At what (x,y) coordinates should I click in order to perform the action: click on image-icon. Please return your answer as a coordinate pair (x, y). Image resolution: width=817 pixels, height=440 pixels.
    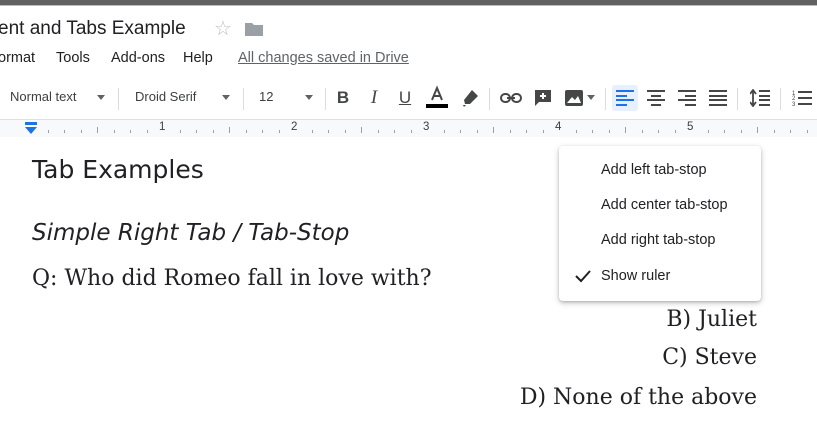
    Looking at the image, I should click on (574, 98).